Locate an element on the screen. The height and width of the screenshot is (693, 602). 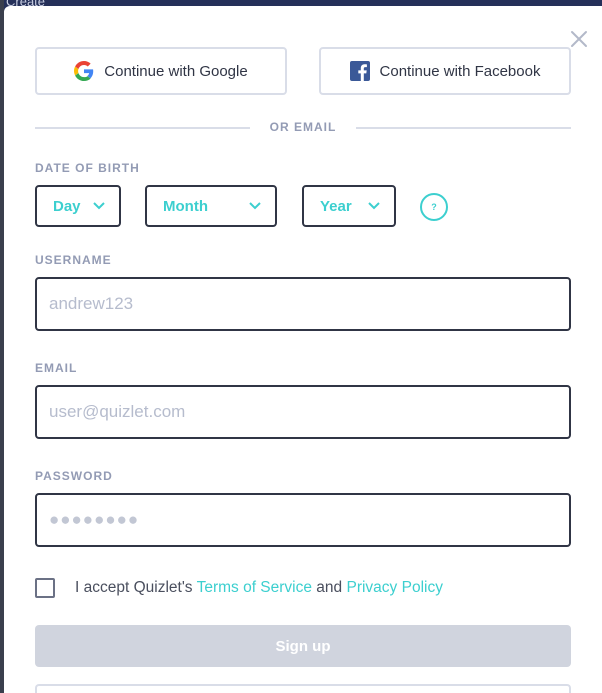
day-select-value: Day is located at coordinates (67, 206).